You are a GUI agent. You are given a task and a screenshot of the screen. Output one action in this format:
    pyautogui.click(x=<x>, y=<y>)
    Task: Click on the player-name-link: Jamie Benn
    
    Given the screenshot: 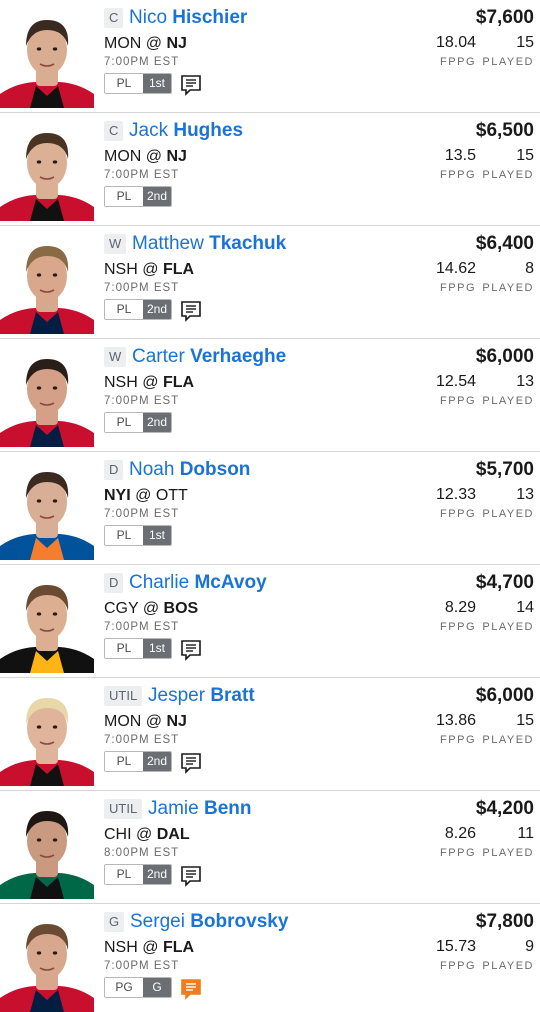 What is the action you would take?
    pyautogui.click(x=199, y=809)
    